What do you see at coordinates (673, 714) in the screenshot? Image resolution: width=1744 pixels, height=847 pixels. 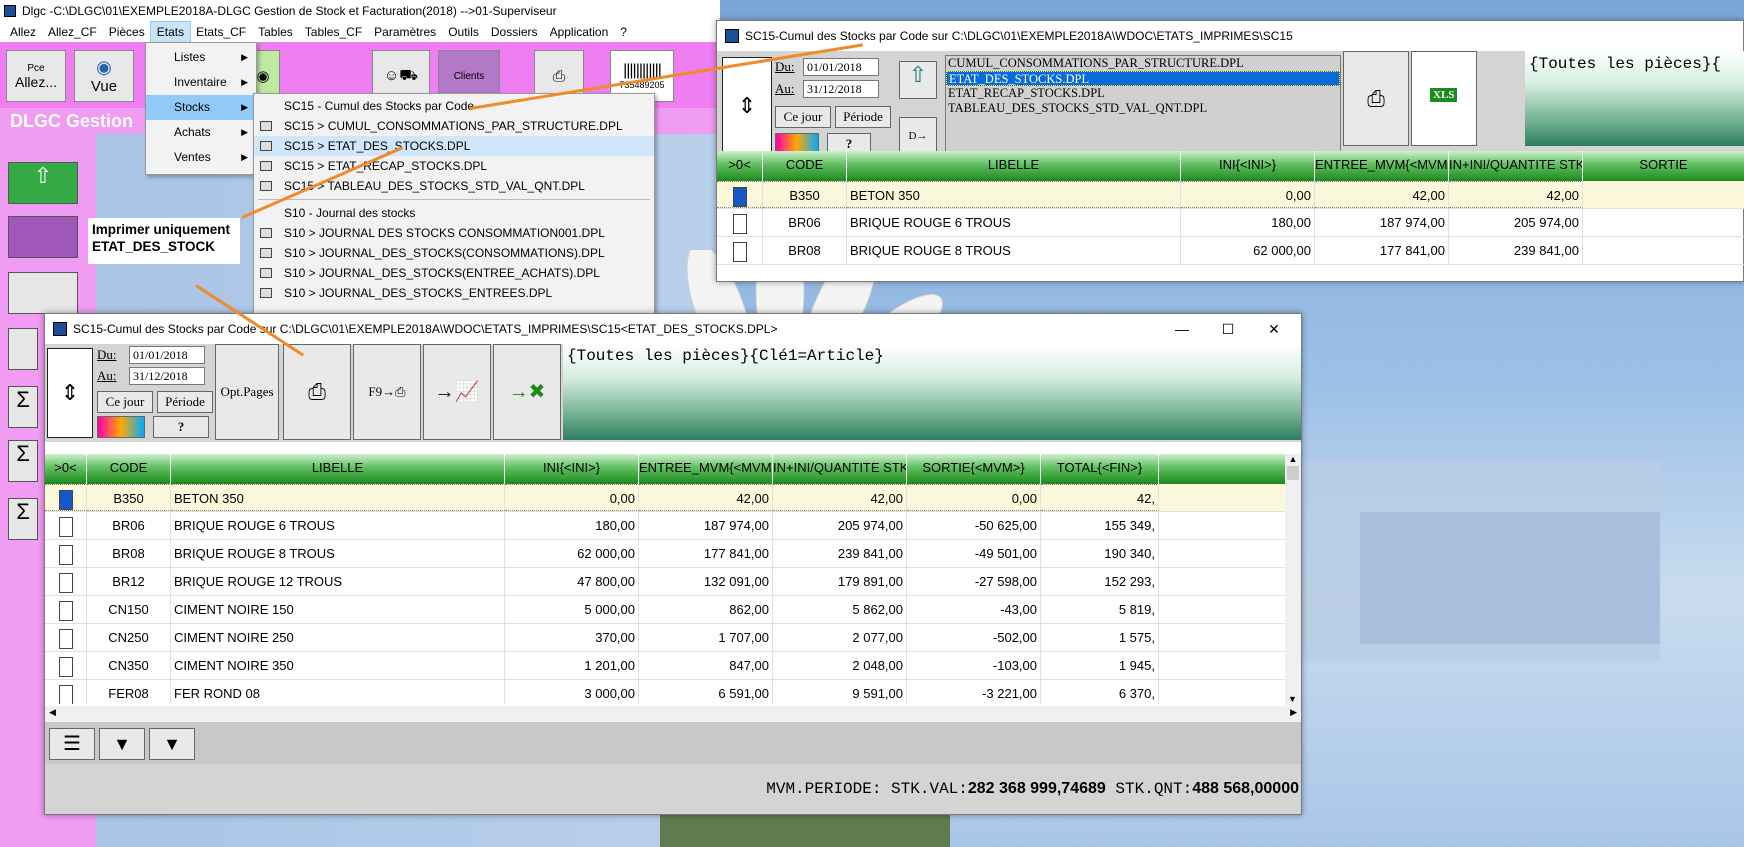 I see `horizontal-scrollbar: ◀ ▶` at bounding box center [673, 714].